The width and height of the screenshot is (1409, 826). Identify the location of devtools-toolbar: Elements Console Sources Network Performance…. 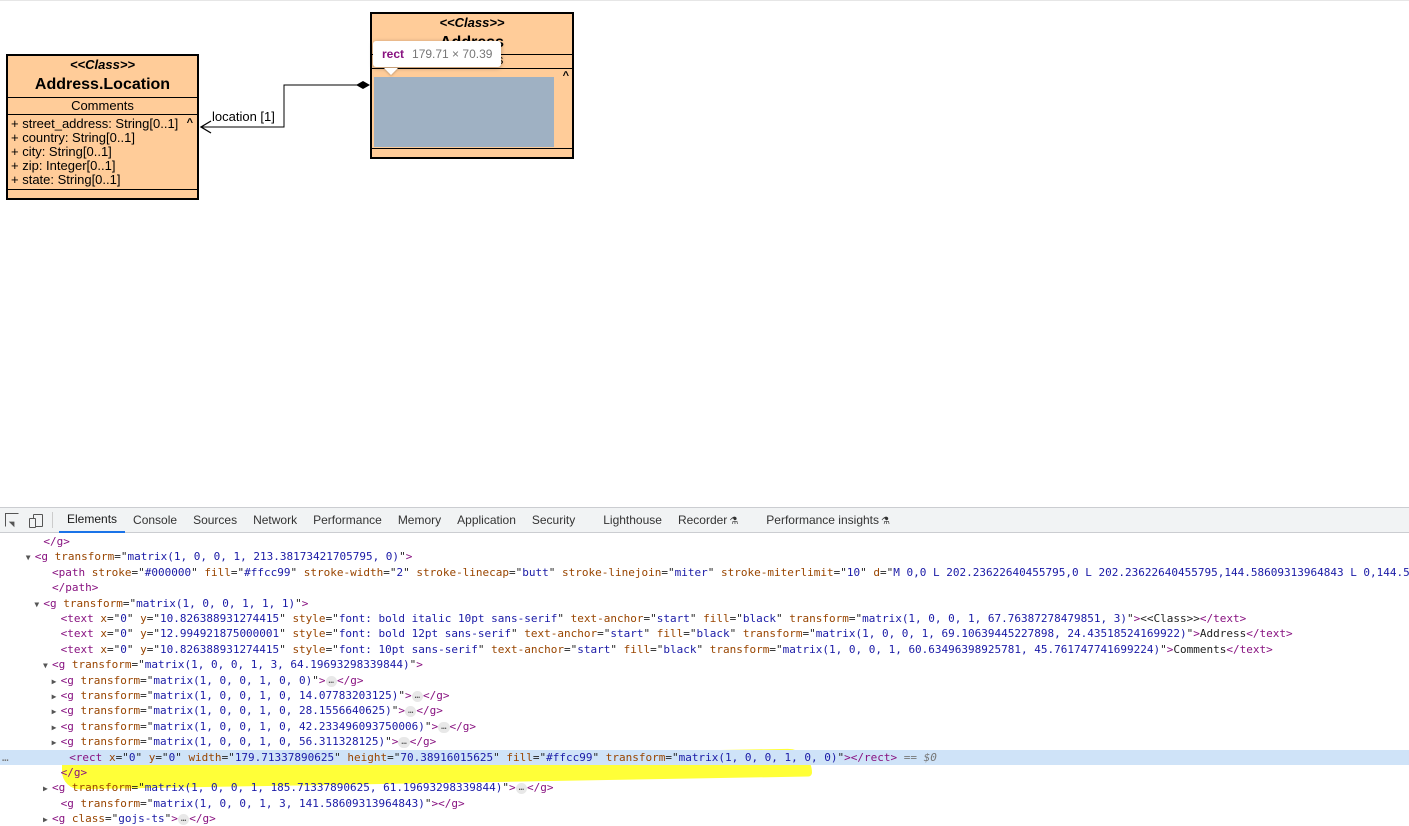
(704, 520).